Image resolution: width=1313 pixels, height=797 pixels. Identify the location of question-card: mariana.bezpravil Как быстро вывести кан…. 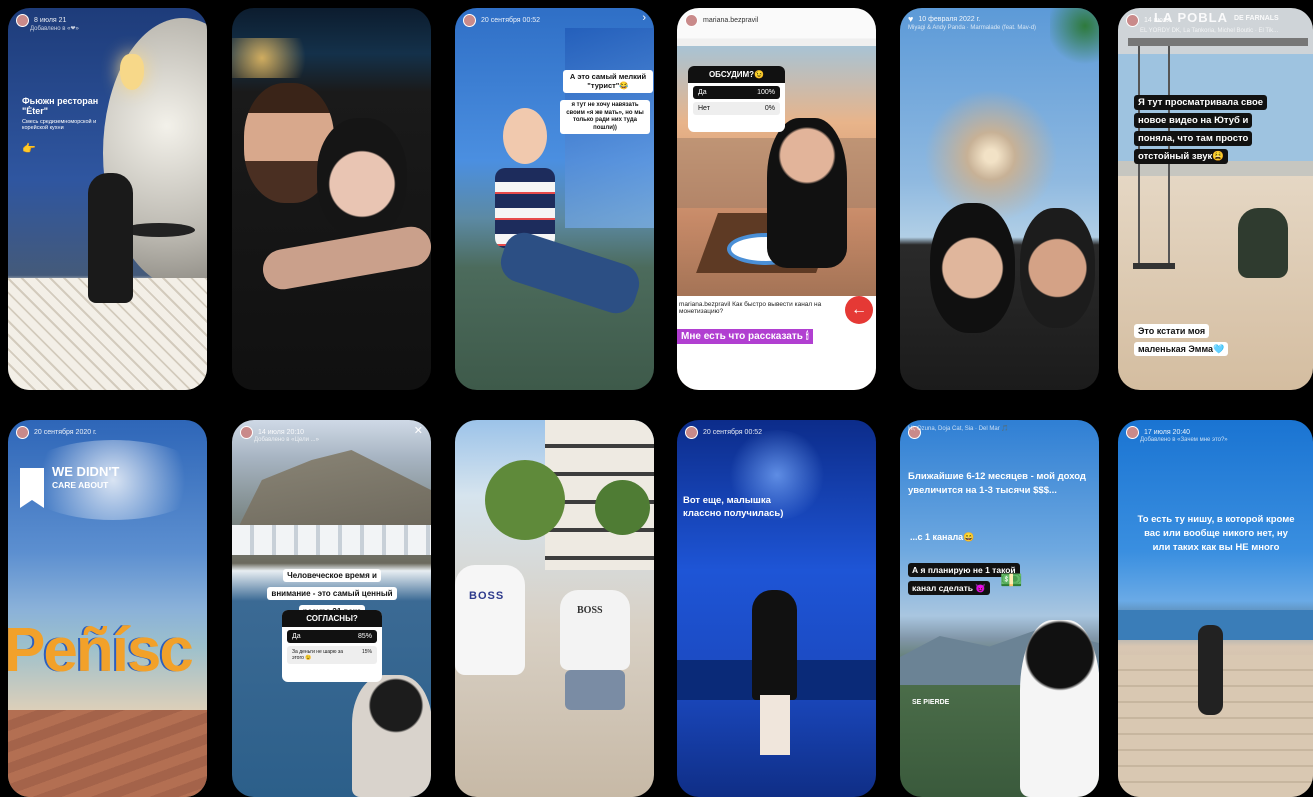
(750, 308).